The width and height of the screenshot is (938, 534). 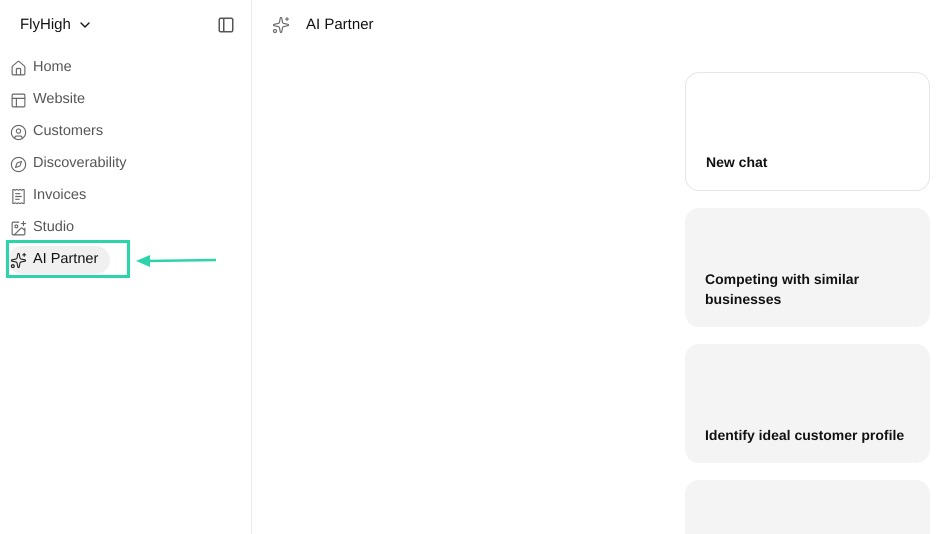 I want to click on prompt-card: Identify ideal customer profile, so click(x=807, y=403).